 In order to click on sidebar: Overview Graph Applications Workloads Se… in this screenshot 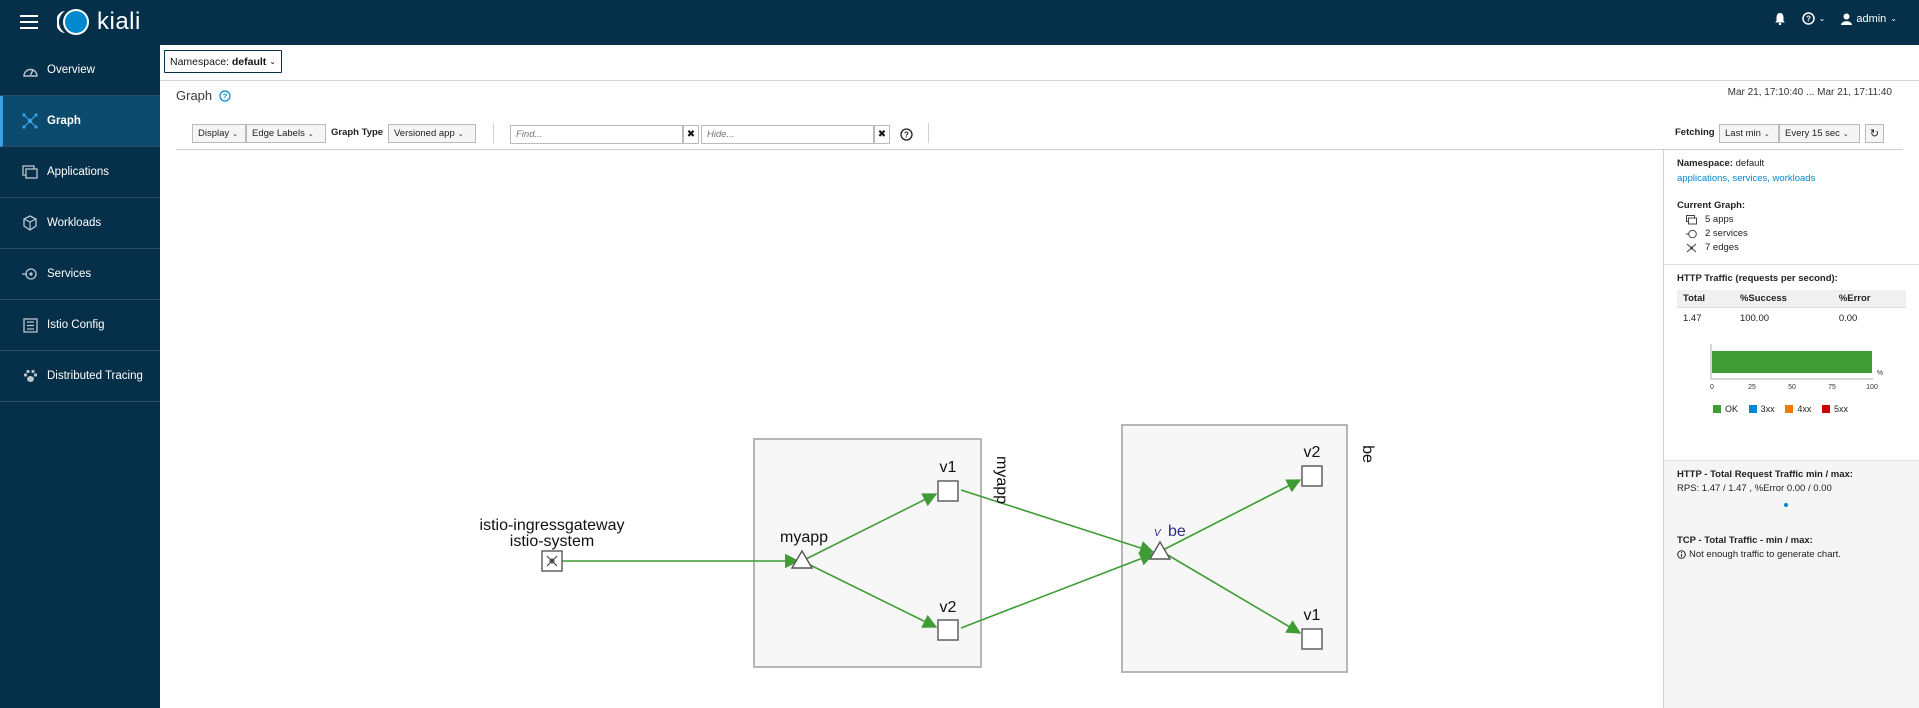, I will do `click(80, 376)`.